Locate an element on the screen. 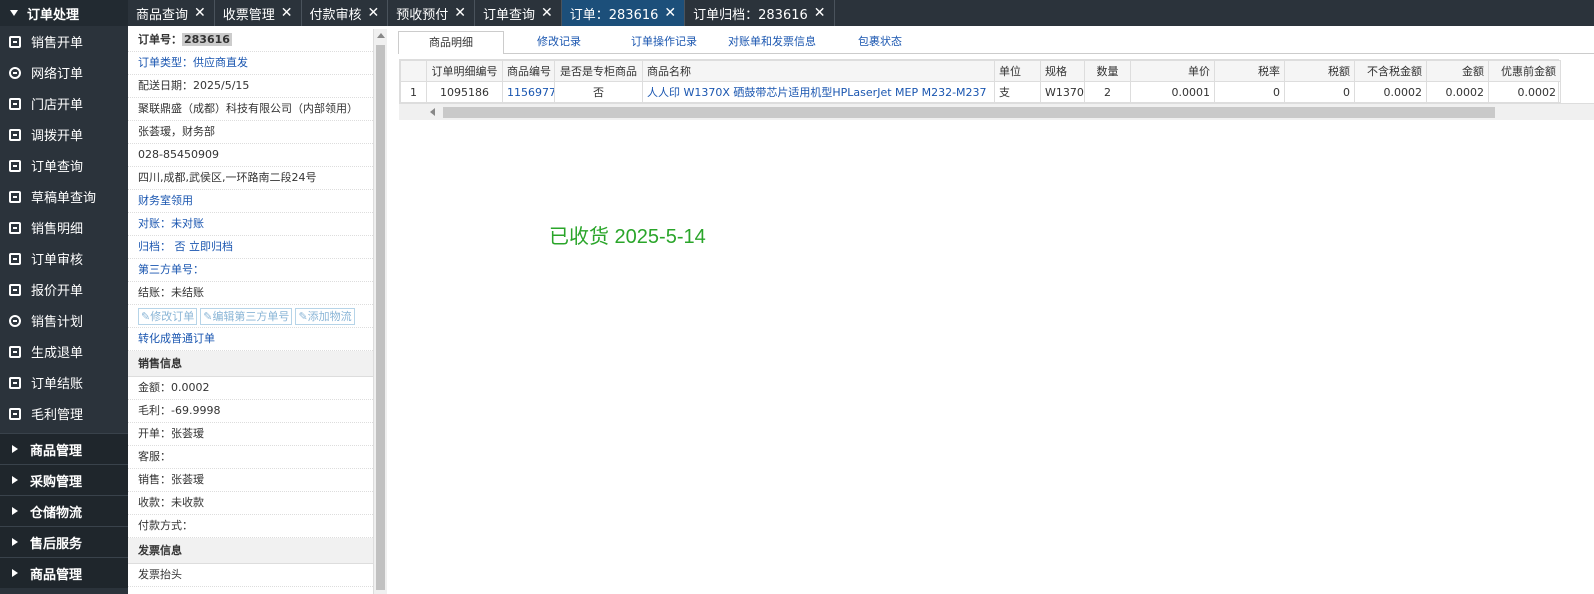 This screenshot has width=1594, height=594. add-logistics-button: ✎添加物流 is located at coordinates (325, 316).